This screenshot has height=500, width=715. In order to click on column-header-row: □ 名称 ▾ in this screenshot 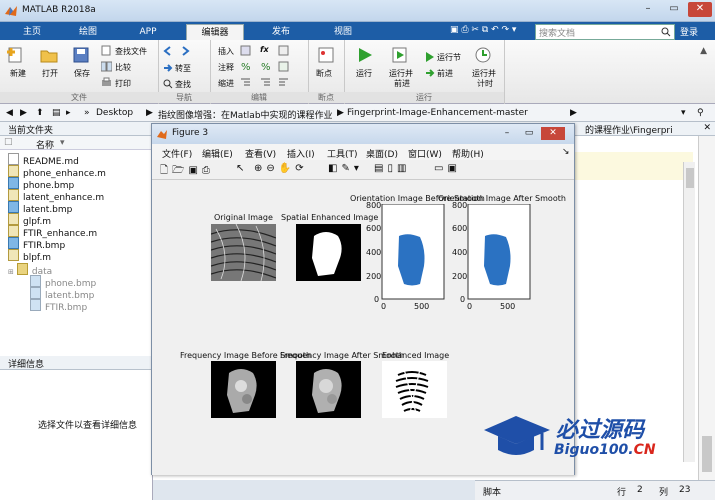, I will do `click(76, 143)`.